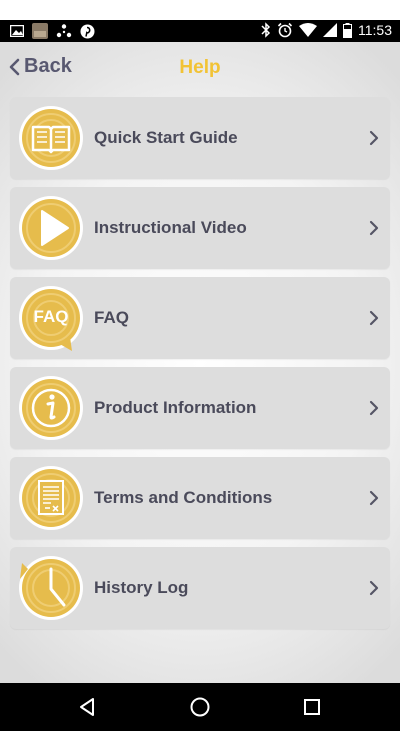 Image resolution: width=400 pixels, height=750 pixels. I want to click on menu-item-label: FAQ, so click(111, 317).